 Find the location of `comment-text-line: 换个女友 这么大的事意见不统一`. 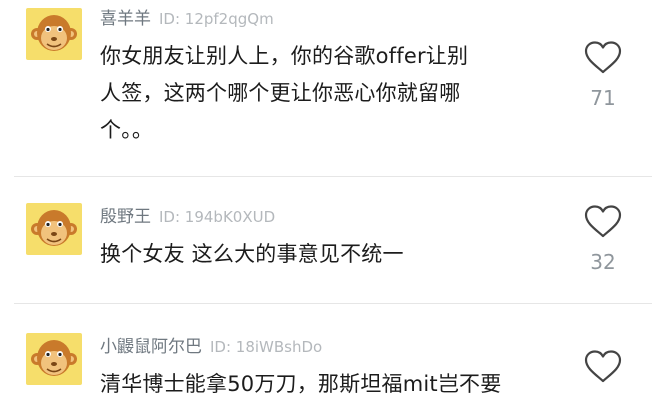

comment-text-line: 换个女友 这么大的事意见不统一 is located at coordinates (252, 254).